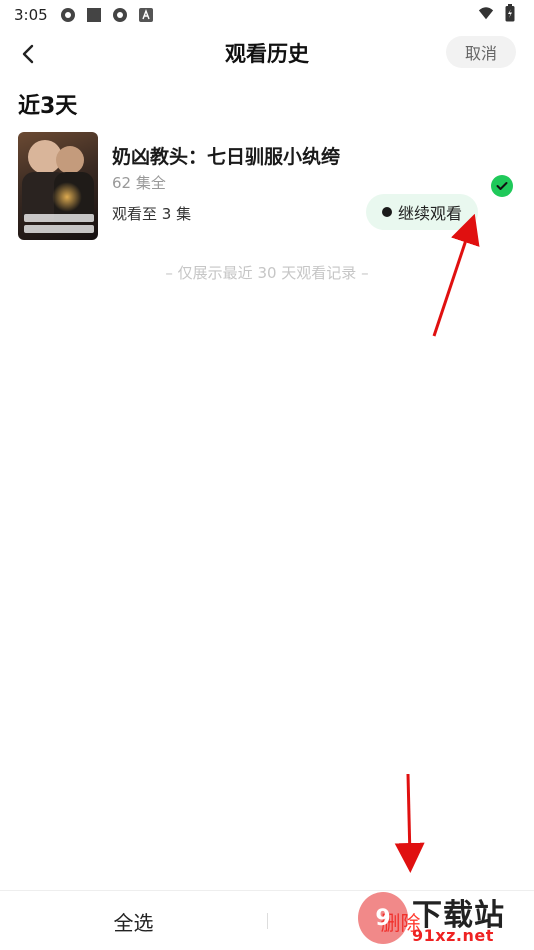 This screenshot has width=534, height=950. What do you see at coordinates (152, 214) in the screenshot?
I see `watch-progress: 观看至 3 集` at bounding box center [152, 214].